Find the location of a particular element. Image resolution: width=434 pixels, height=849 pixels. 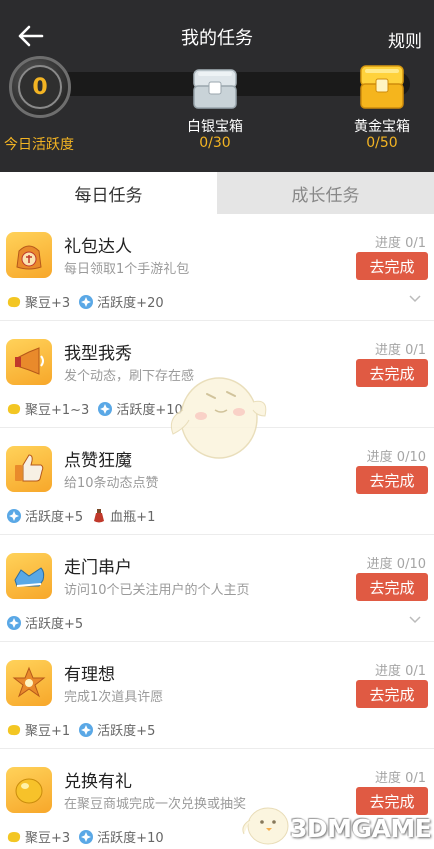

megaphone-icon is located at coordinates (29, 362).